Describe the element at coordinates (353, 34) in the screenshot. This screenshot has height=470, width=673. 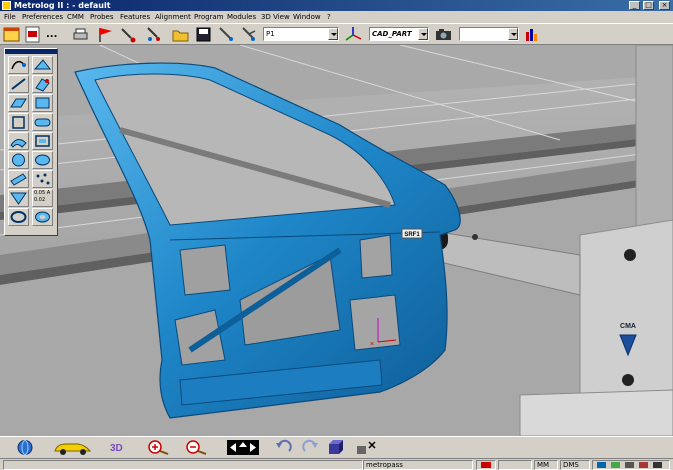
I see `axis-system-icon` at that location.